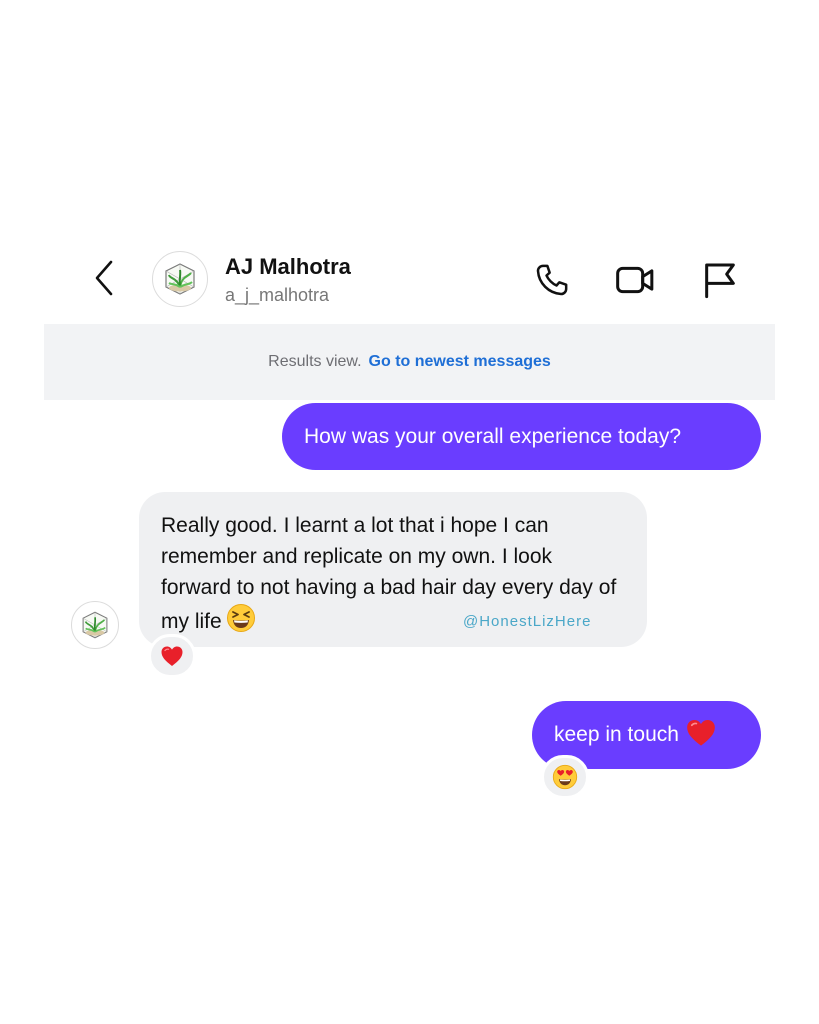 The image size is (819, 1024). Describe the element at coordinates (409, 280) in the screenshot. I see `chat-header: AJ Malhotra a_j_malhotra` at that location.